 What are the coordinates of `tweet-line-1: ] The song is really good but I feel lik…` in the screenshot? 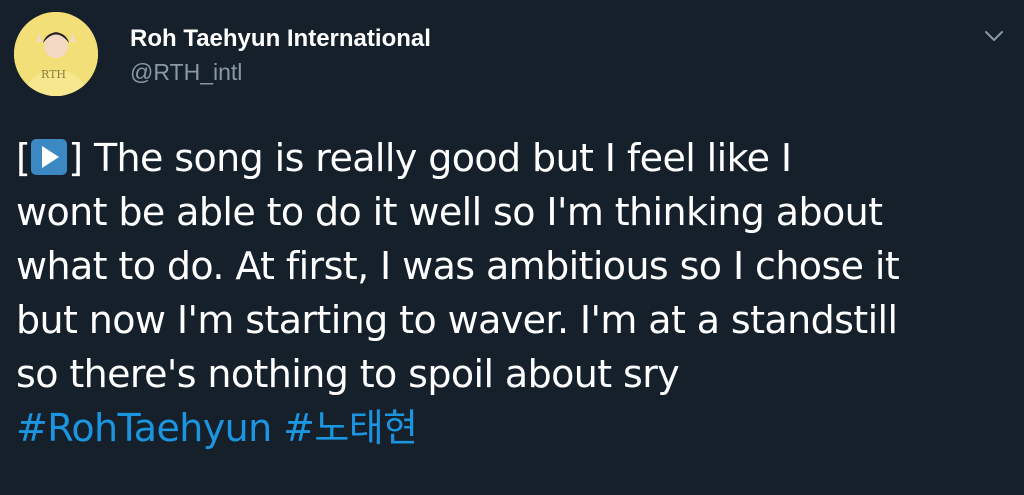 It's located at (430, 158).